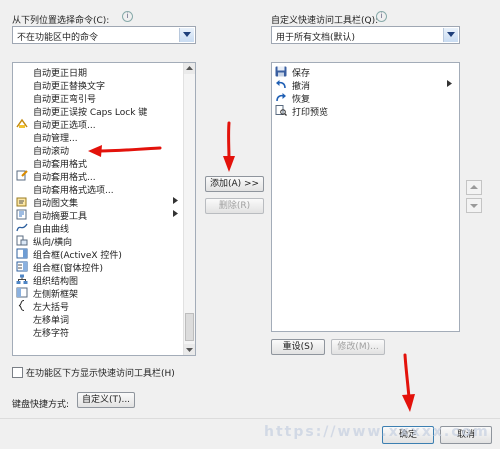 This screenshot has width=500, height=449. I want to click on show-below-ribbon-checkbox, so click(17, 372).